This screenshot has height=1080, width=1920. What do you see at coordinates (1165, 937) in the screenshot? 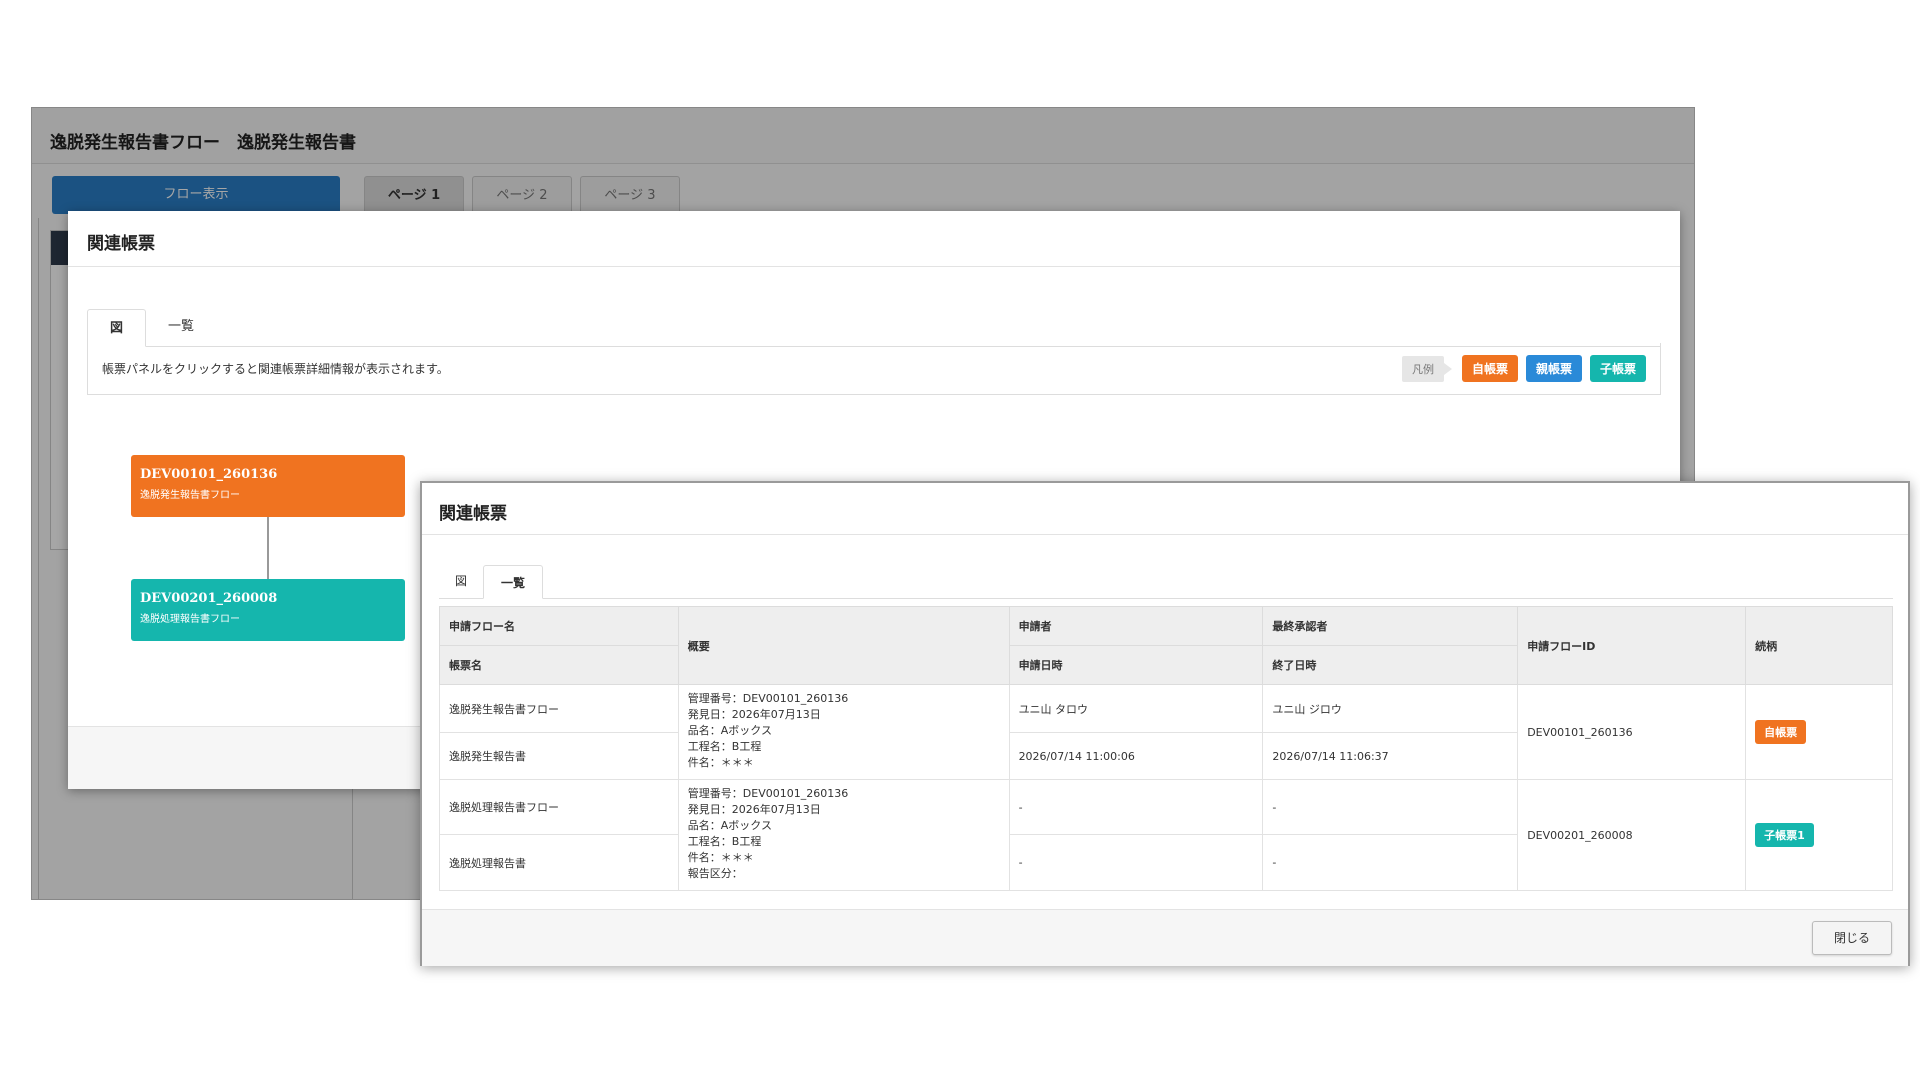
I see `dialog-footer: 閉じる` at bounding box center [1165, 937].